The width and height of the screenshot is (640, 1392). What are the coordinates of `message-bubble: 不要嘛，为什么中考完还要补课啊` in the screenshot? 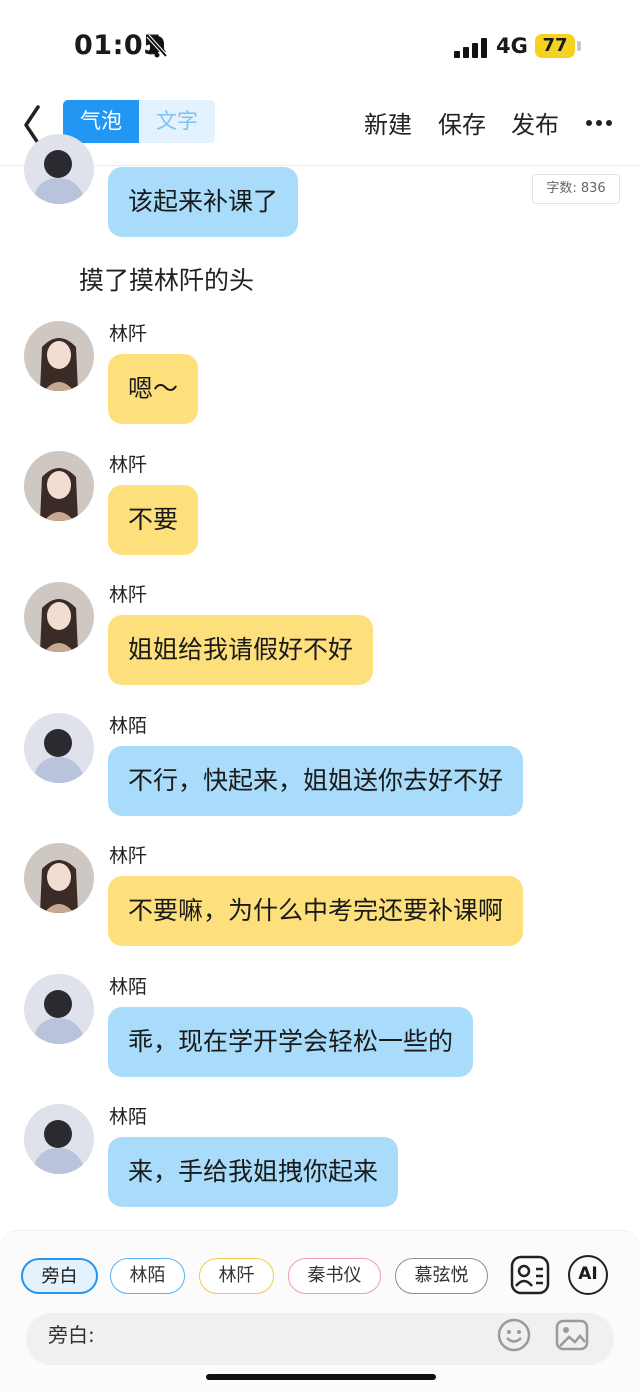 It's located at (316, 911).